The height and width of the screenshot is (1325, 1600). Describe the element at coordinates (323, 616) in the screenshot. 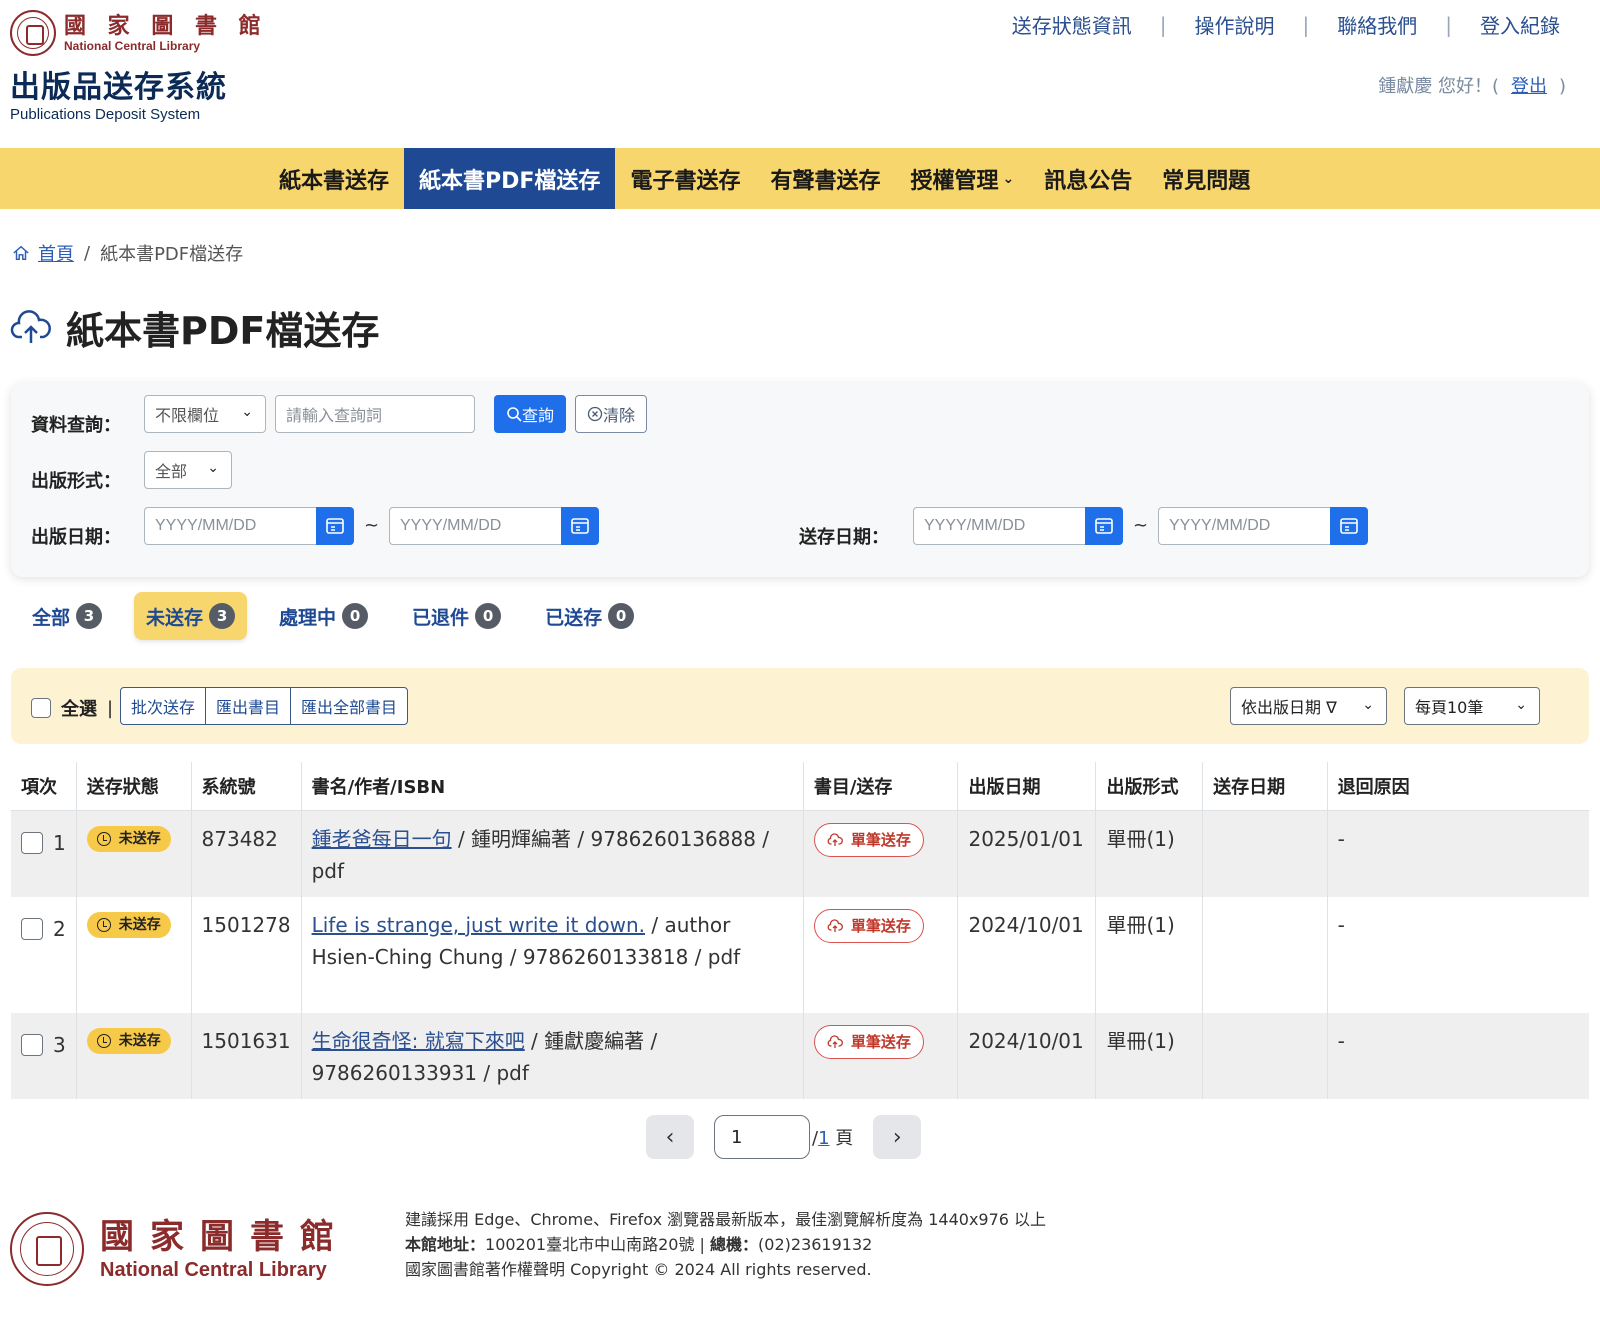

I see `tab-processing: 處理中 0` at that location.